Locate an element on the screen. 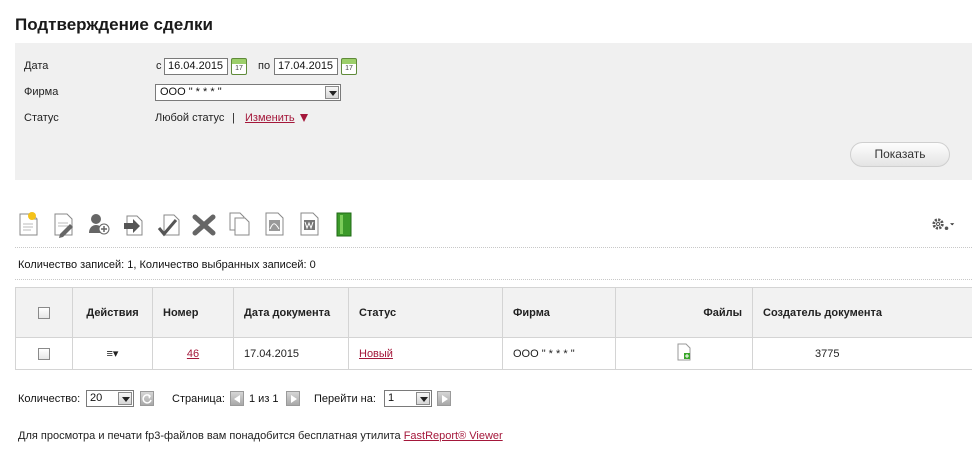 The image size is (972, 469). row-select-cell is located at coordinates (44, 353).